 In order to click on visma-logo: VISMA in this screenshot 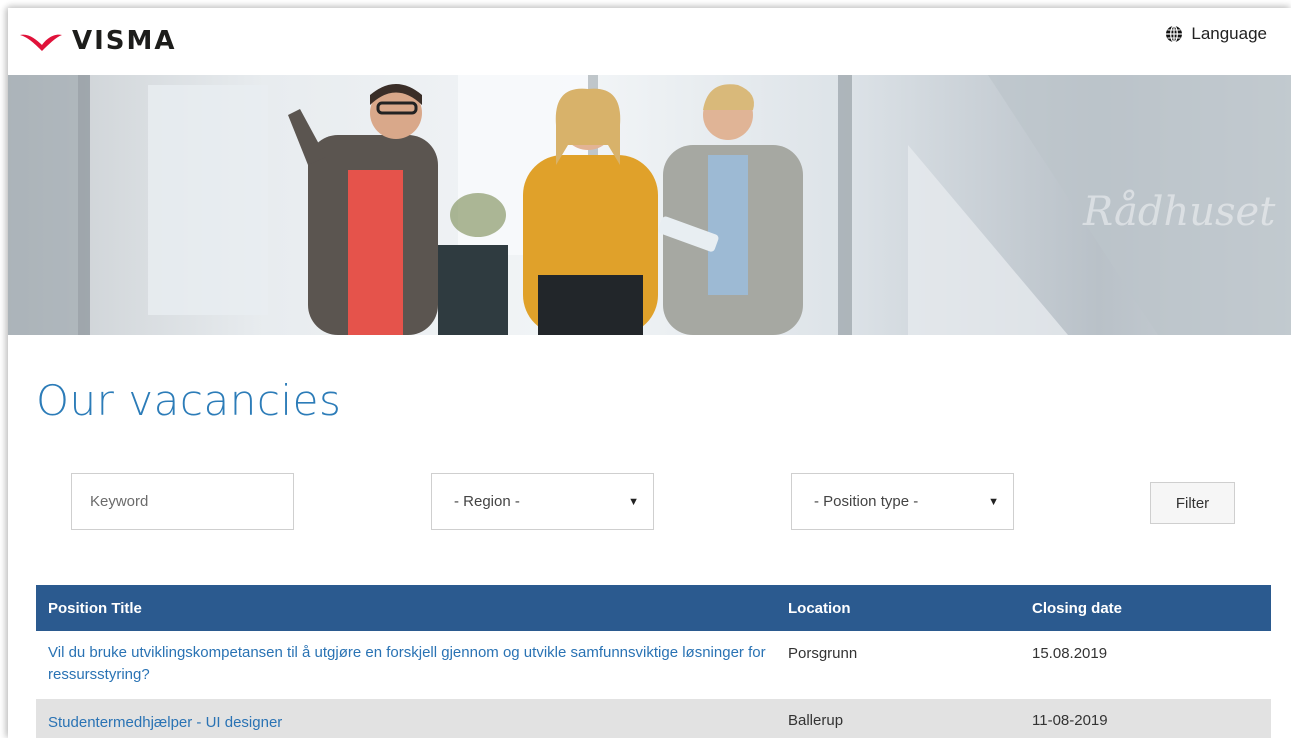, I will do `click(97, 41)`.